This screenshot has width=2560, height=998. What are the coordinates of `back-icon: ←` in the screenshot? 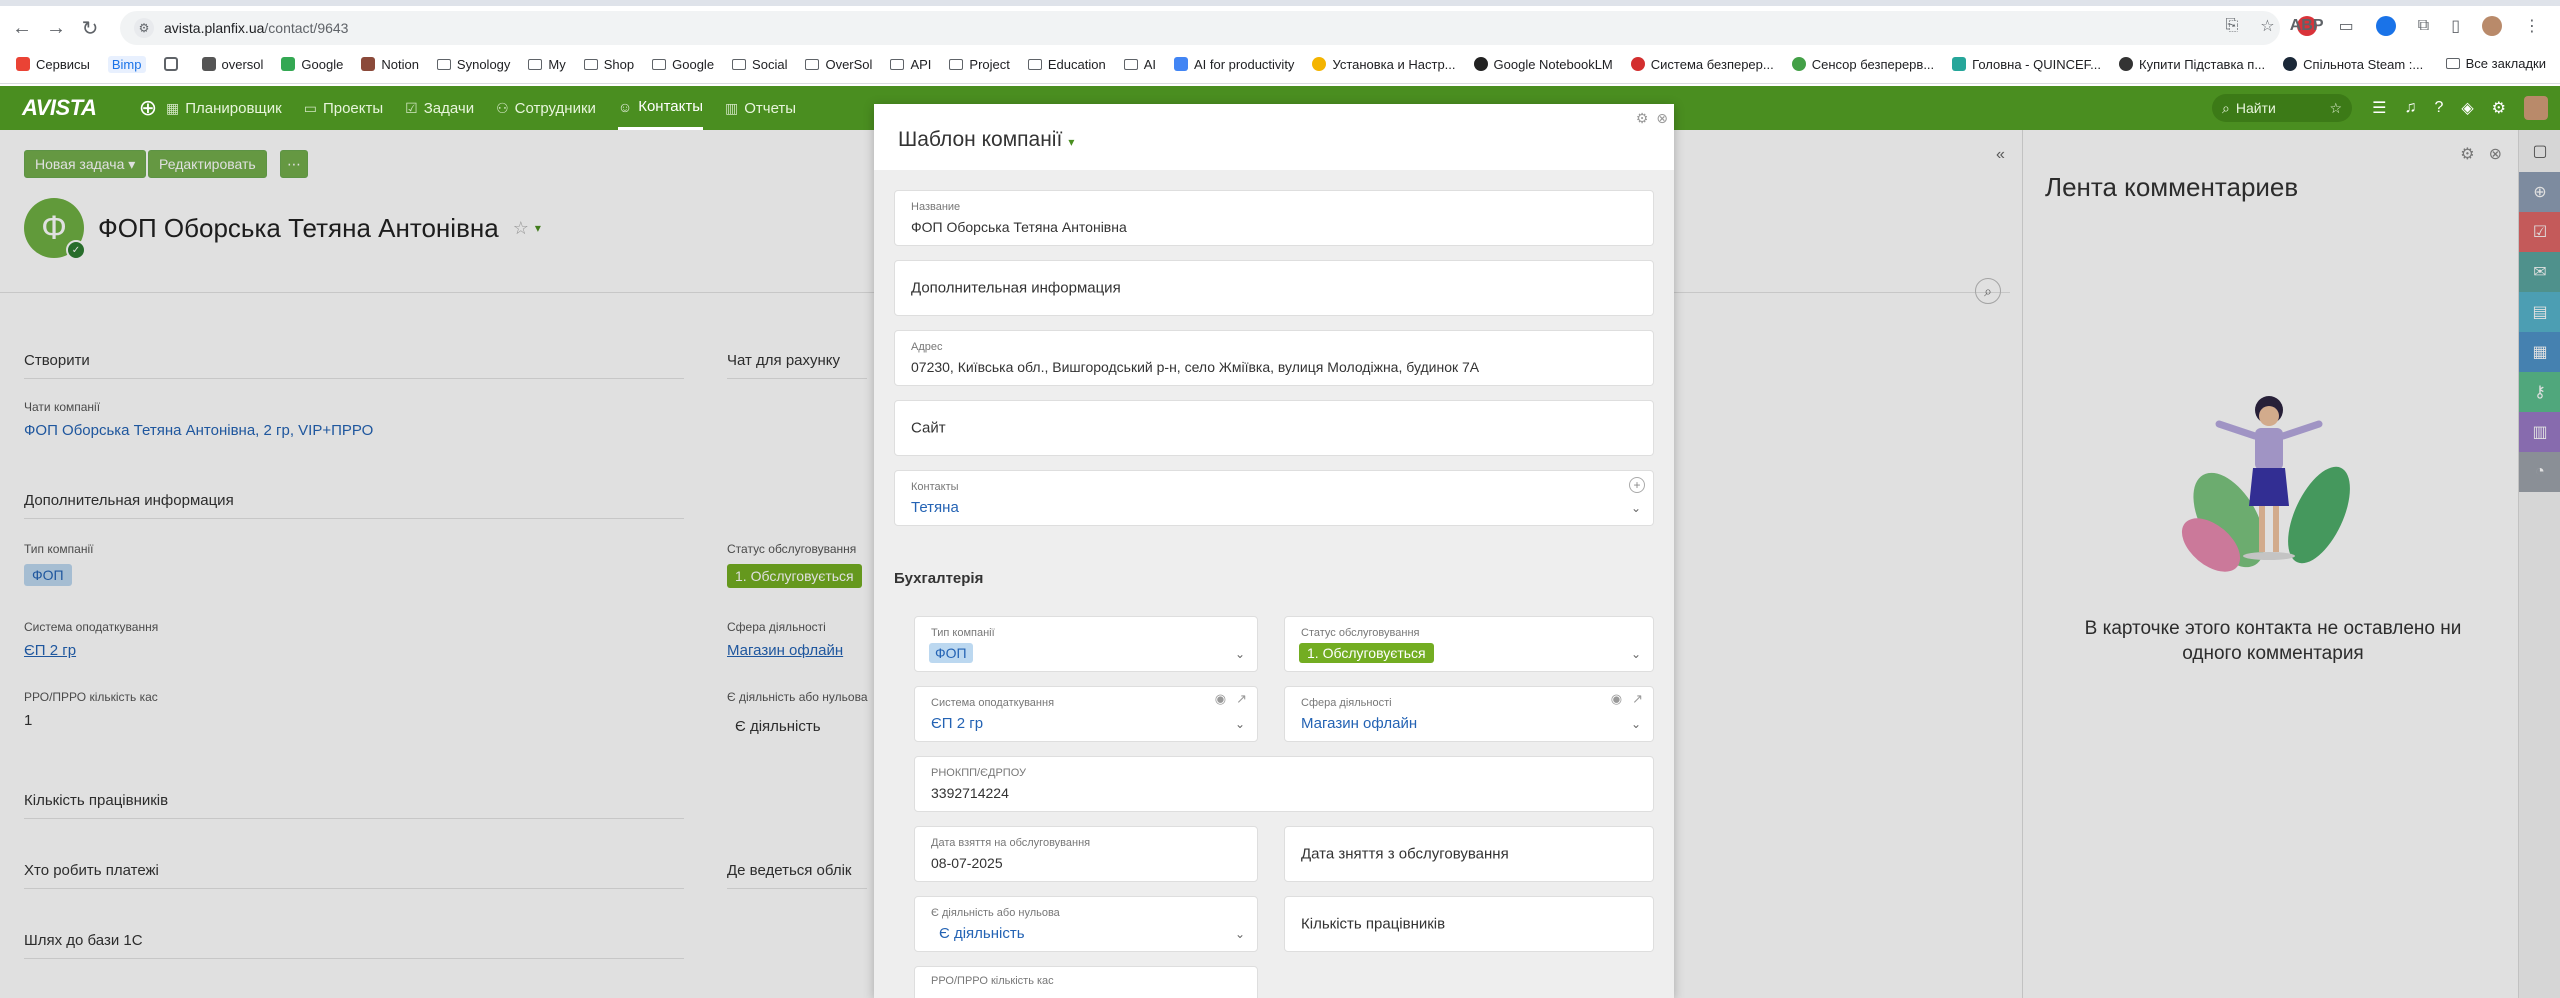 It's located at (22, 28).